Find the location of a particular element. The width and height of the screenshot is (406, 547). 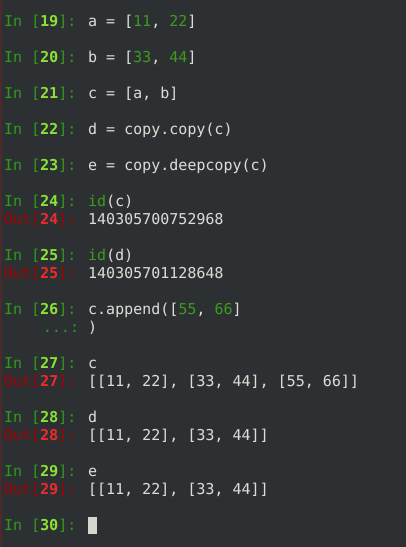

prompt: In [24]: is located at coordinates (41, 201).